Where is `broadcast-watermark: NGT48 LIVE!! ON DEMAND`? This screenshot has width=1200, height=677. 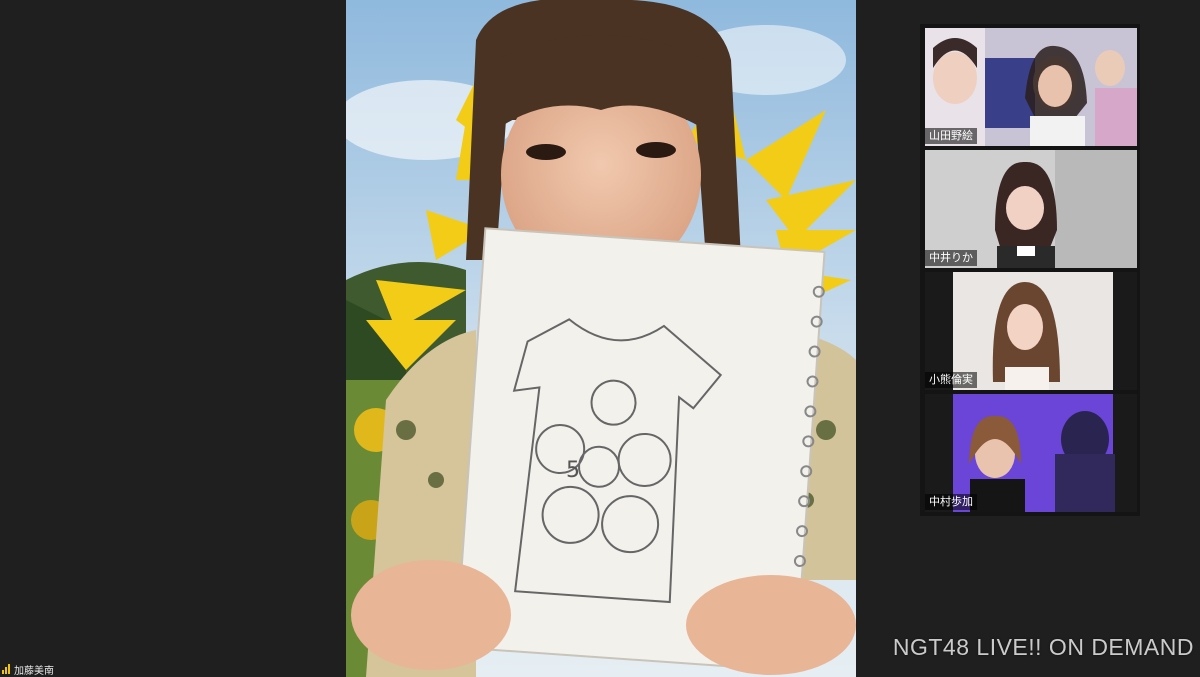
broadcast-watermark: NGT48 LIVE!! ON DEMAND is located at coordinates (1043, 647).